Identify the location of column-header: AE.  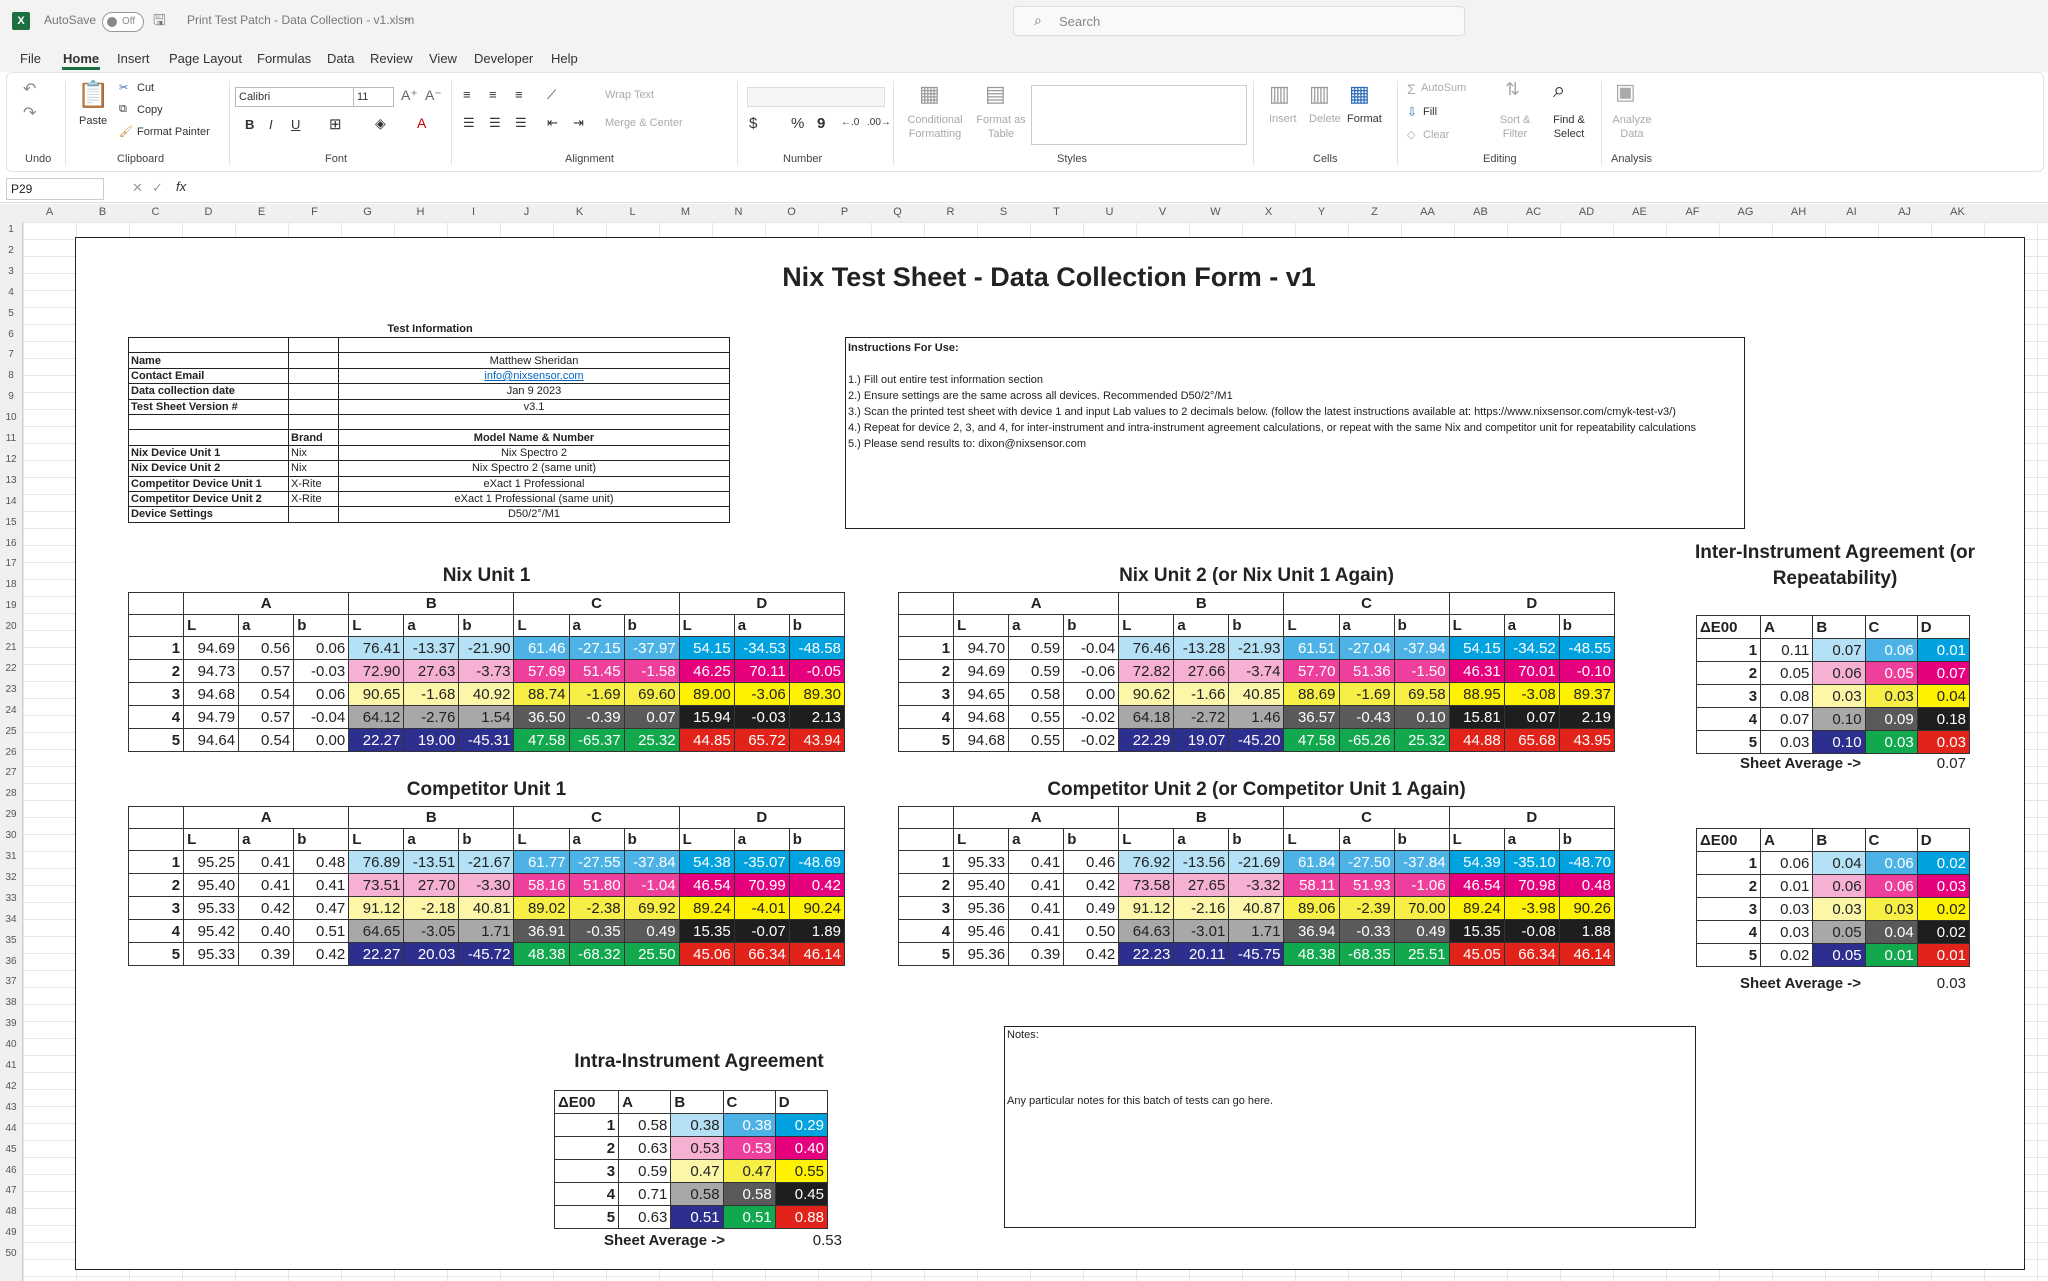
(1639, 212).